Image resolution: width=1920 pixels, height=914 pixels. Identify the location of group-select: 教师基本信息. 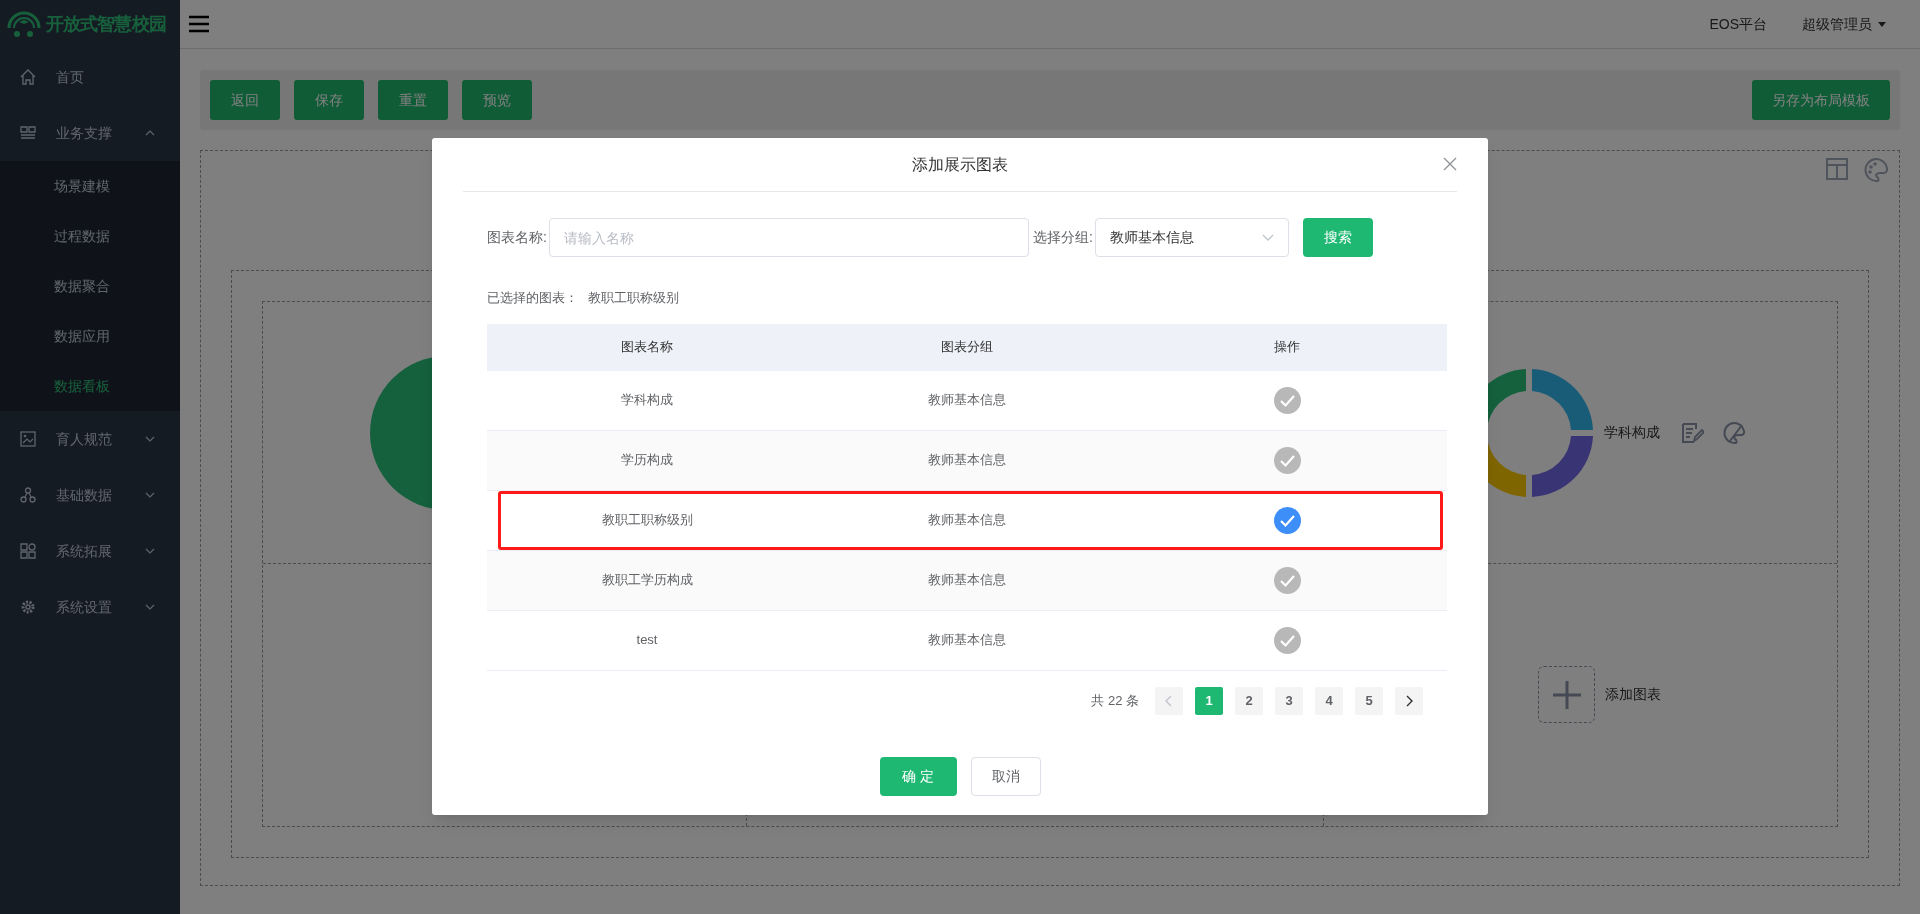
(1191, 237).